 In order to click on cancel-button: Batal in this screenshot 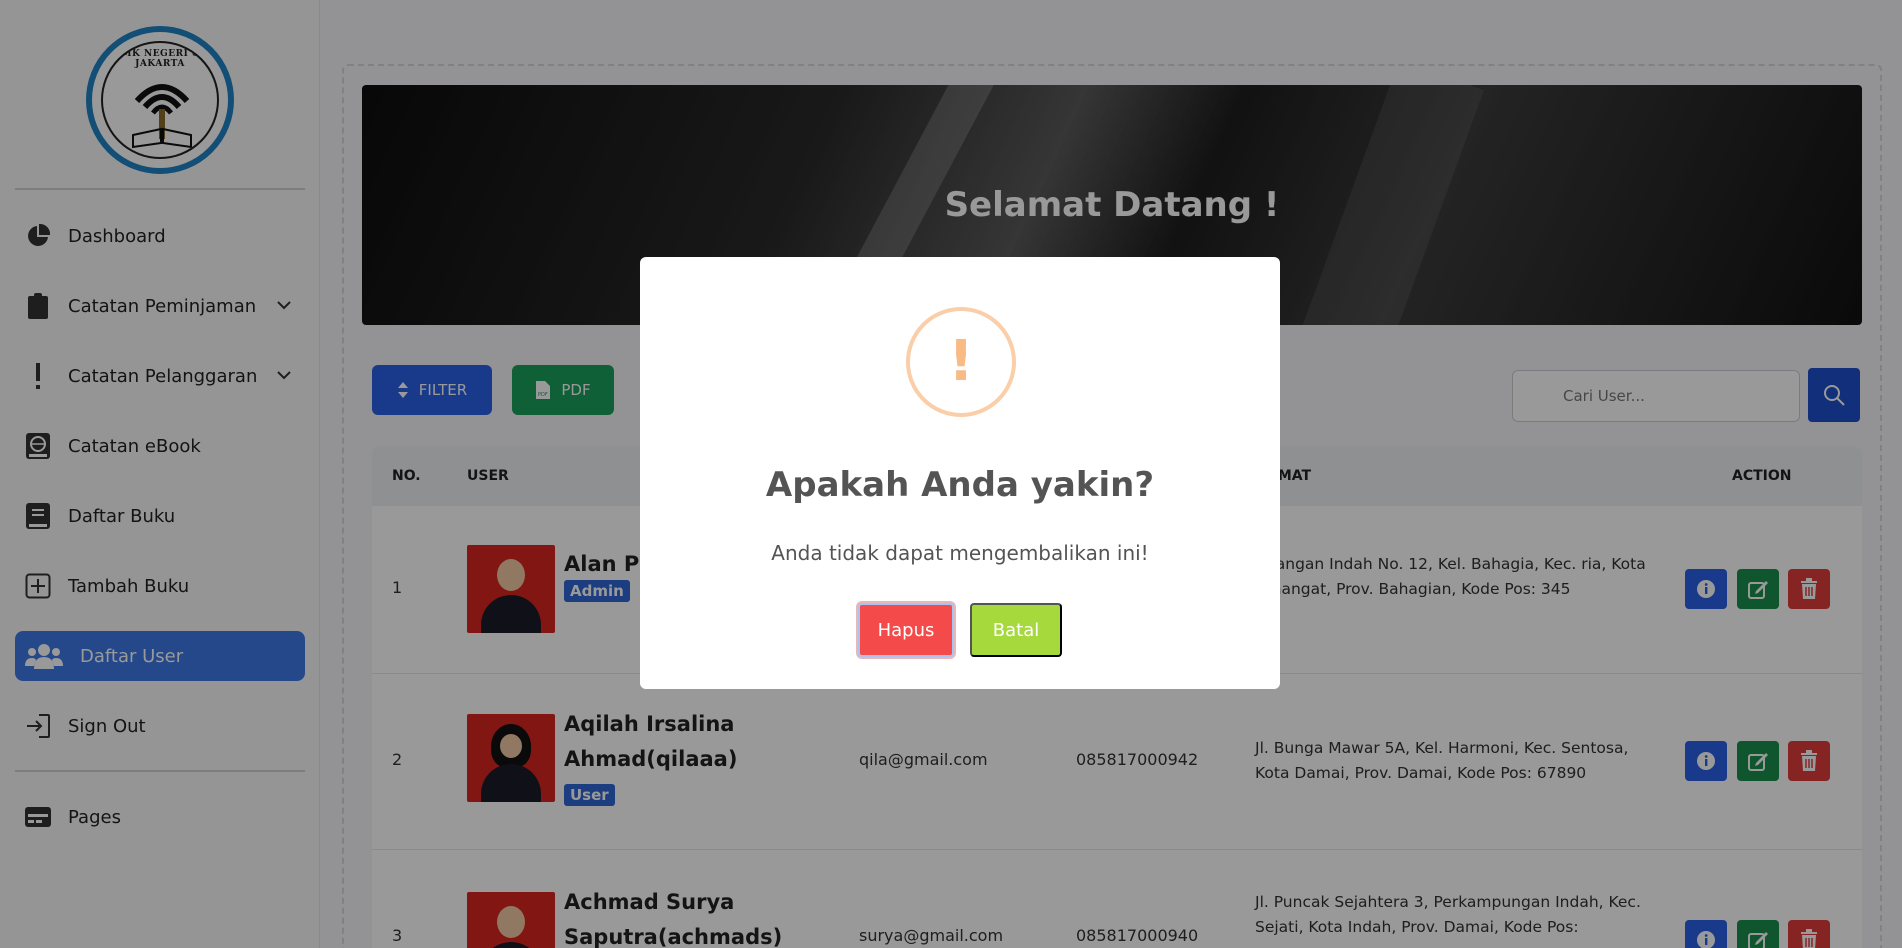, I will do `click(1016, 630)`.